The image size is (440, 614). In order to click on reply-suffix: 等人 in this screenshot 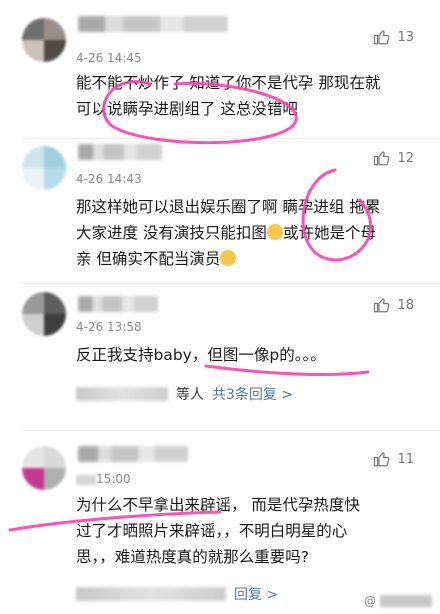, I will do `click(190, 395)`.